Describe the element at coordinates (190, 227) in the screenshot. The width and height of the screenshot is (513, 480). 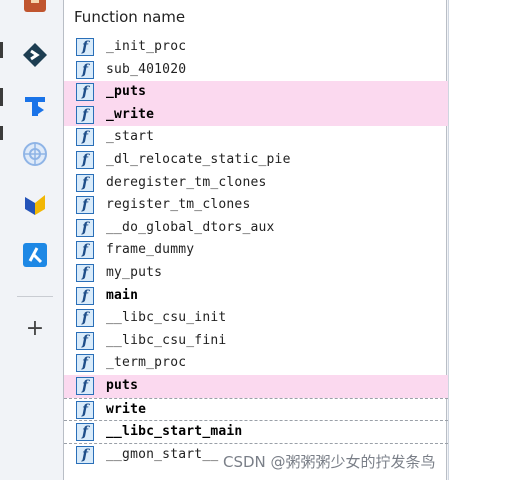
I see `function-name: __do_global_dtors_aux` at that location.